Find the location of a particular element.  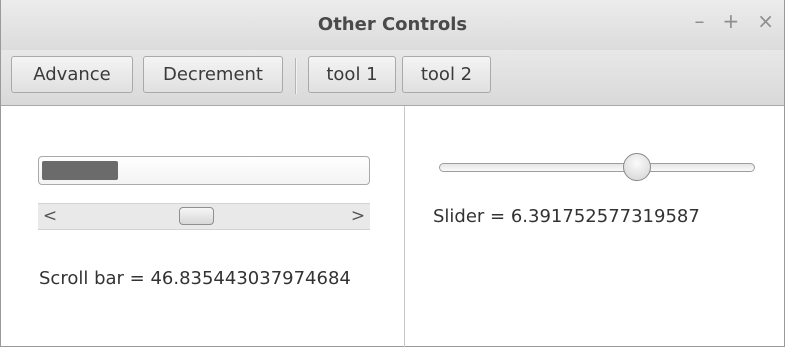

close-icon: × is located at coordinates (765, 21).